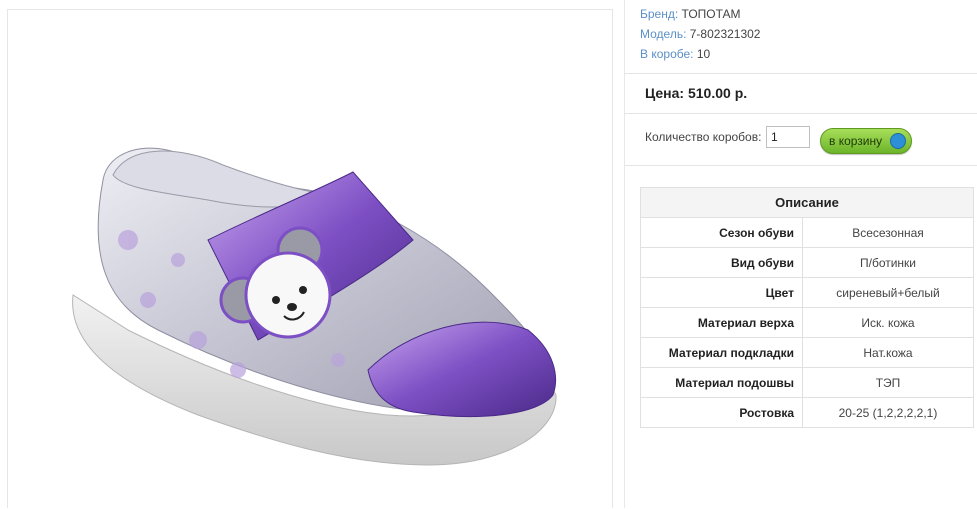 The width and height of the screenshot is (977, 509). What do you see at coordinates (703, 54) in the screenshot?
I see `box-value: 10` at bounding box center [703, 54].